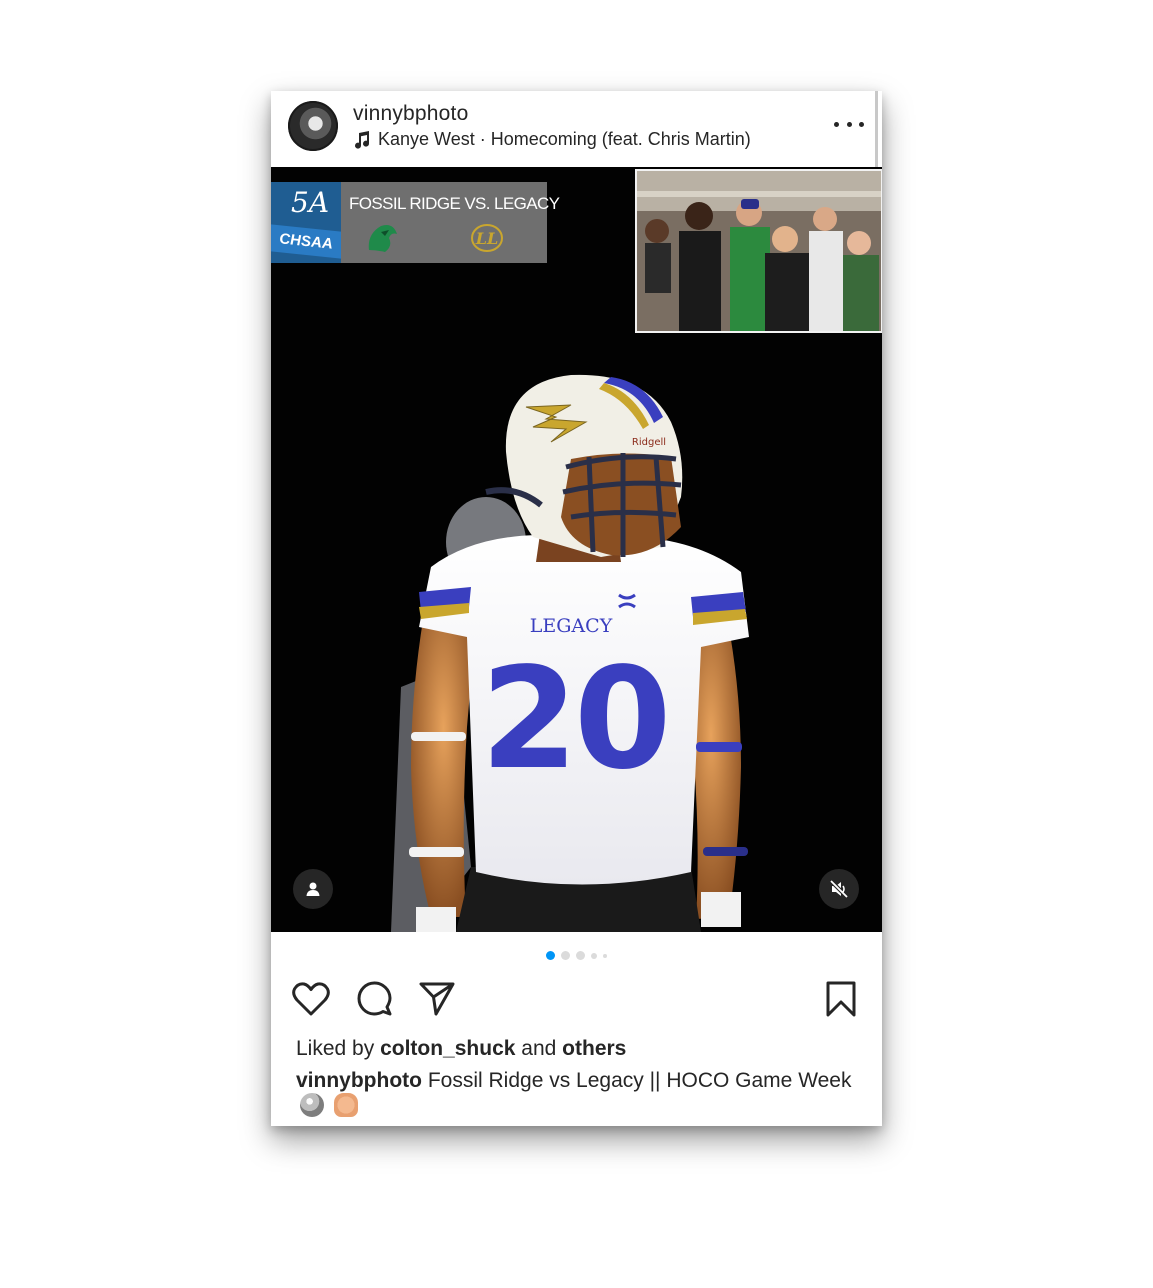 The height and width of the screenshot is (1288, 1153). Describe the element at coordinates (876, 129) in the screenshot. I see `scrollbar` at that location.